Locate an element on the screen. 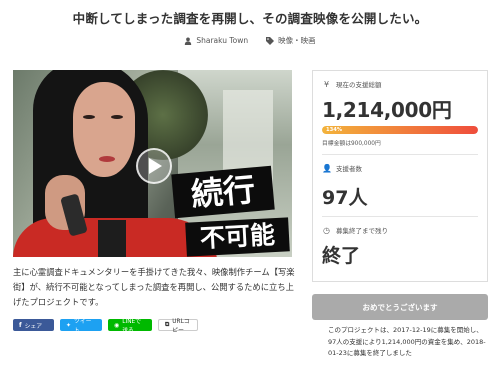  funding-progress-bar: 134% is located at coordinates (400, 130).